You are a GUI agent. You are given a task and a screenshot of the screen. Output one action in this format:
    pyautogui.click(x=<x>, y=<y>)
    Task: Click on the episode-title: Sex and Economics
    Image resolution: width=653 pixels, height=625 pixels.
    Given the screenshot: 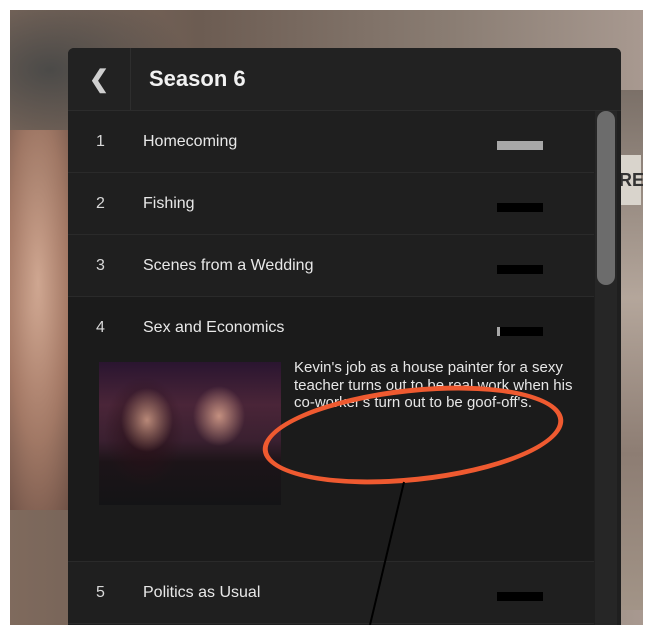 What is the action you would take?
    pyautogui.click(x=214, y=327)
    